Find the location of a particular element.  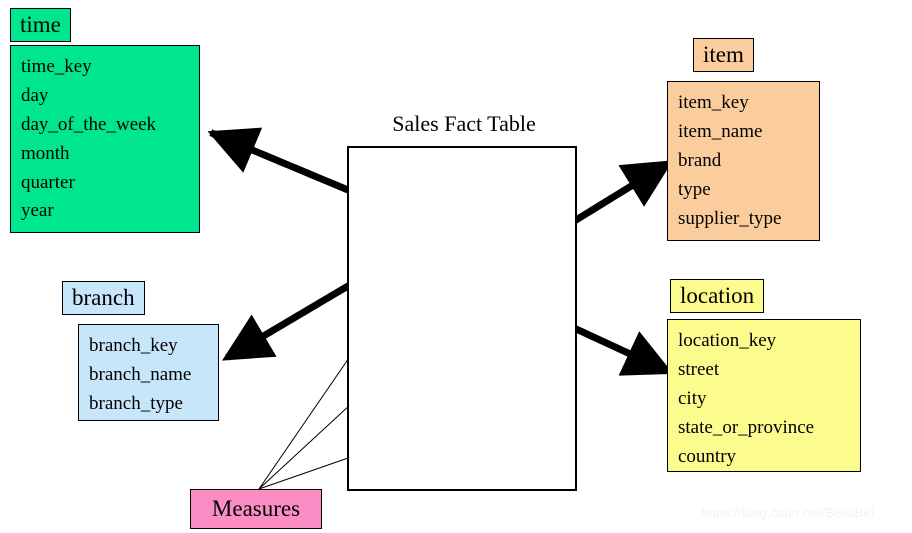

field-street: street is located at coordinates (699, 369).